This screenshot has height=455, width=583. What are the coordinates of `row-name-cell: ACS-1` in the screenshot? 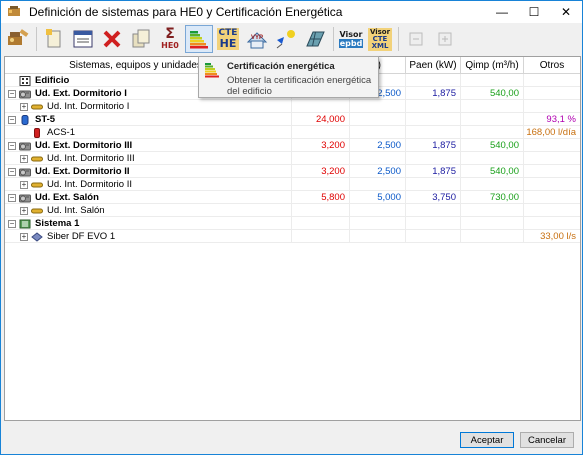 It's located at (148, 132).